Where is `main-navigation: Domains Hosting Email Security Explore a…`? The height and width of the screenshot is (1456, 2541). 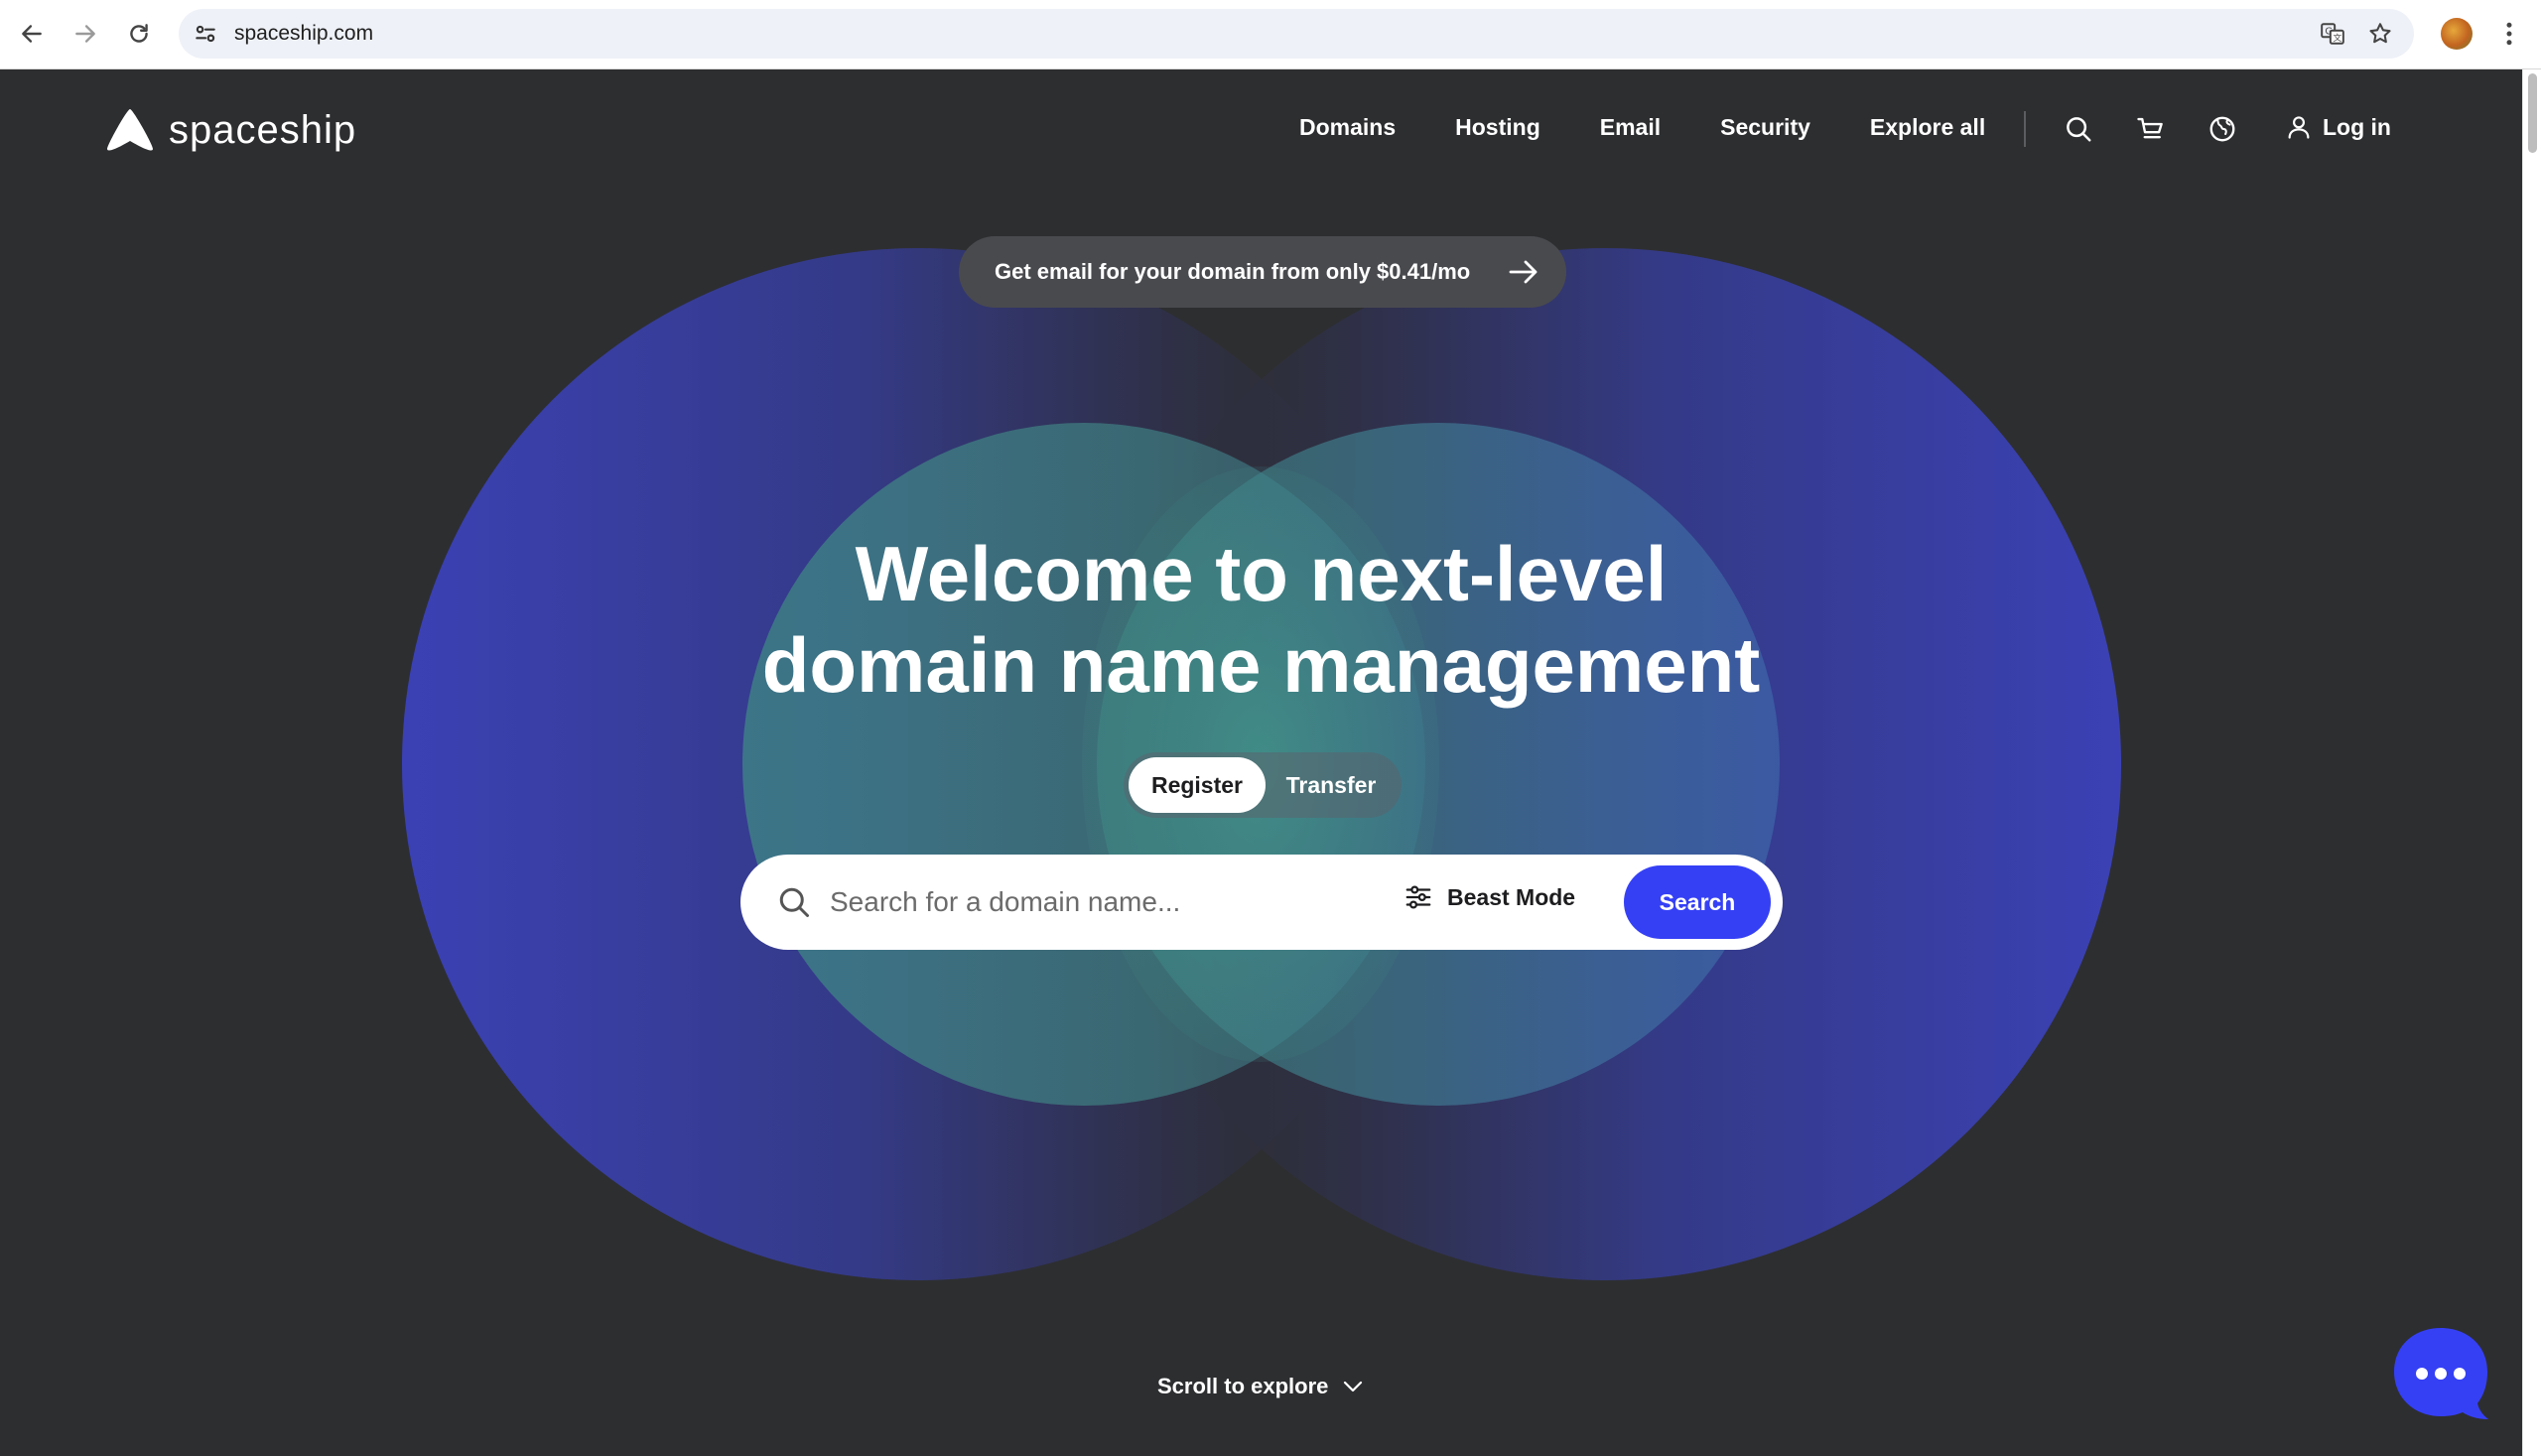
main-navigation: Domains Hosting Email Security Explore a… is located at coordinates (1642, 127).